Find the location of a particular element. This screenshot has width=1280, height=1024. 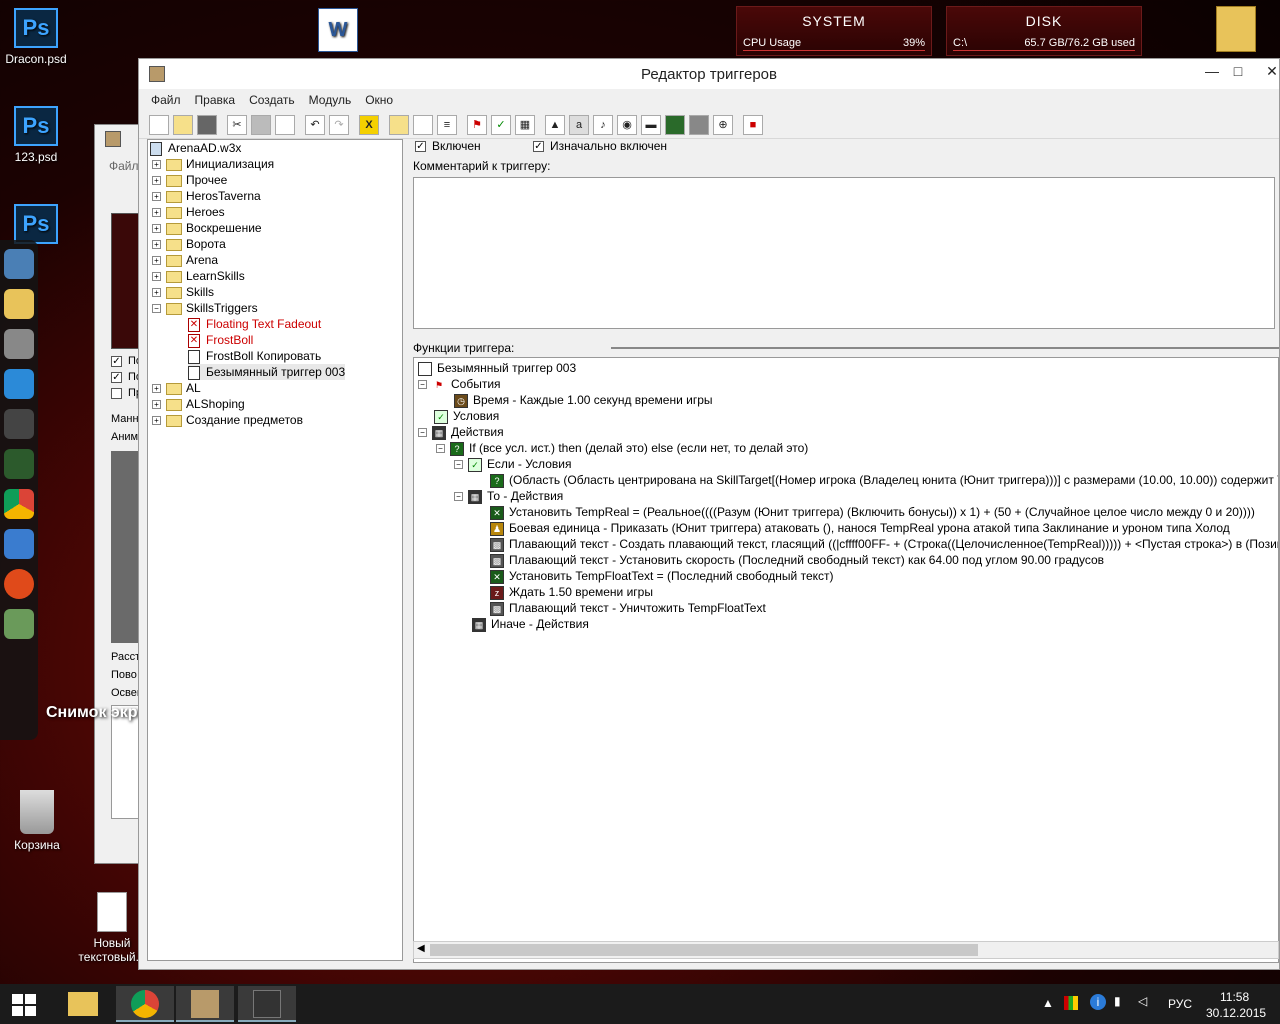

desktop-icon-folder is located at coordinates (1236, 29).